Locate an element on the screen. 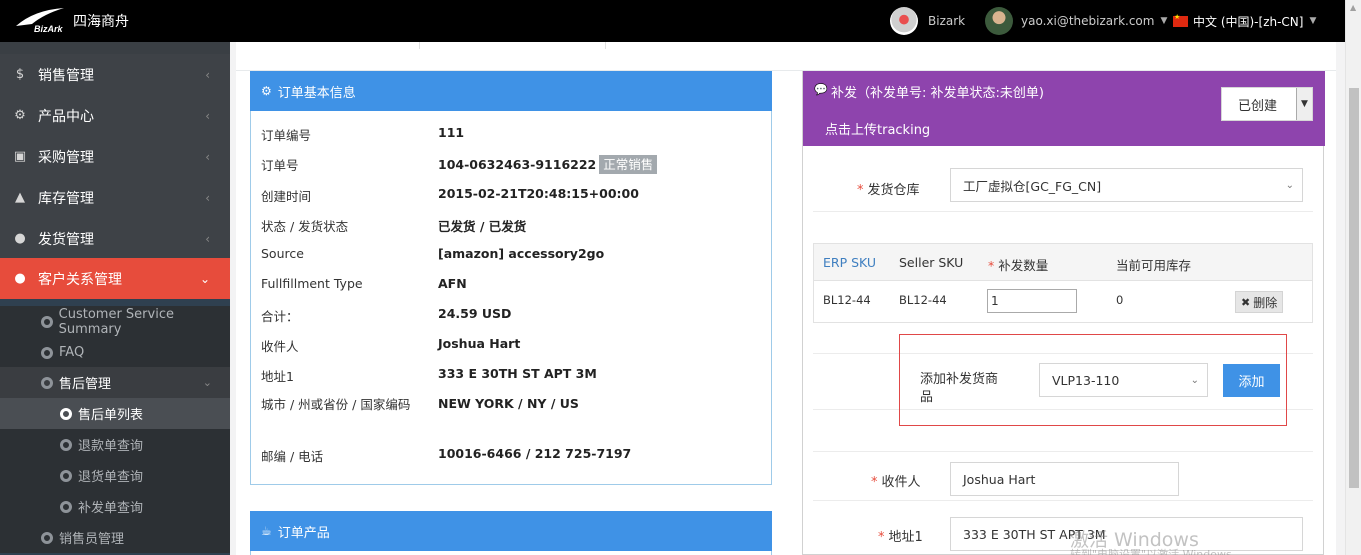 The width and height of the screenshot is (1361, 555). qty-input: 1 is located at coordinates (1032, 301).